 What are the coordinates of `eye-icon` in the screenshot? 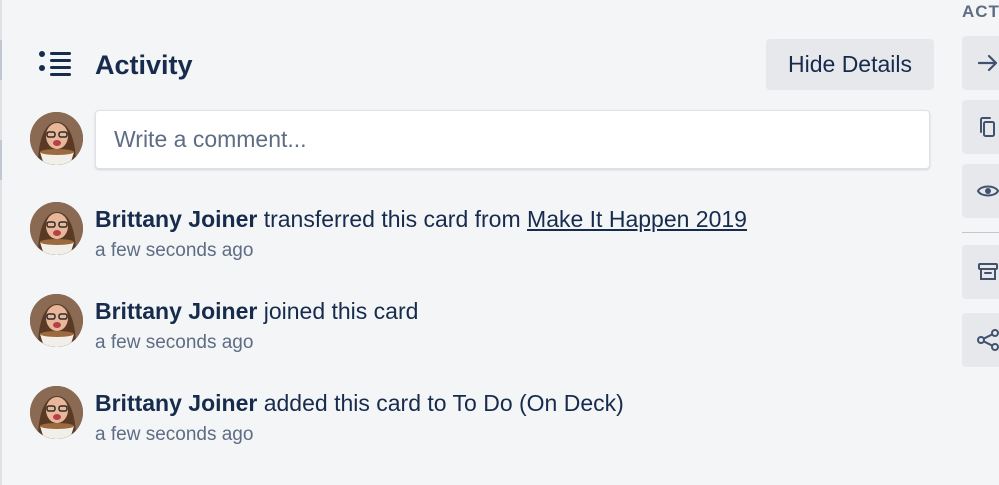 It's located at (987, 191).